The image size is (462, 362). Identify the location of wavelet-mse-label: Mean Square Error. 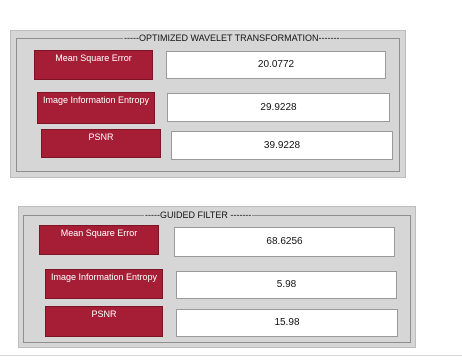
(93, 65).